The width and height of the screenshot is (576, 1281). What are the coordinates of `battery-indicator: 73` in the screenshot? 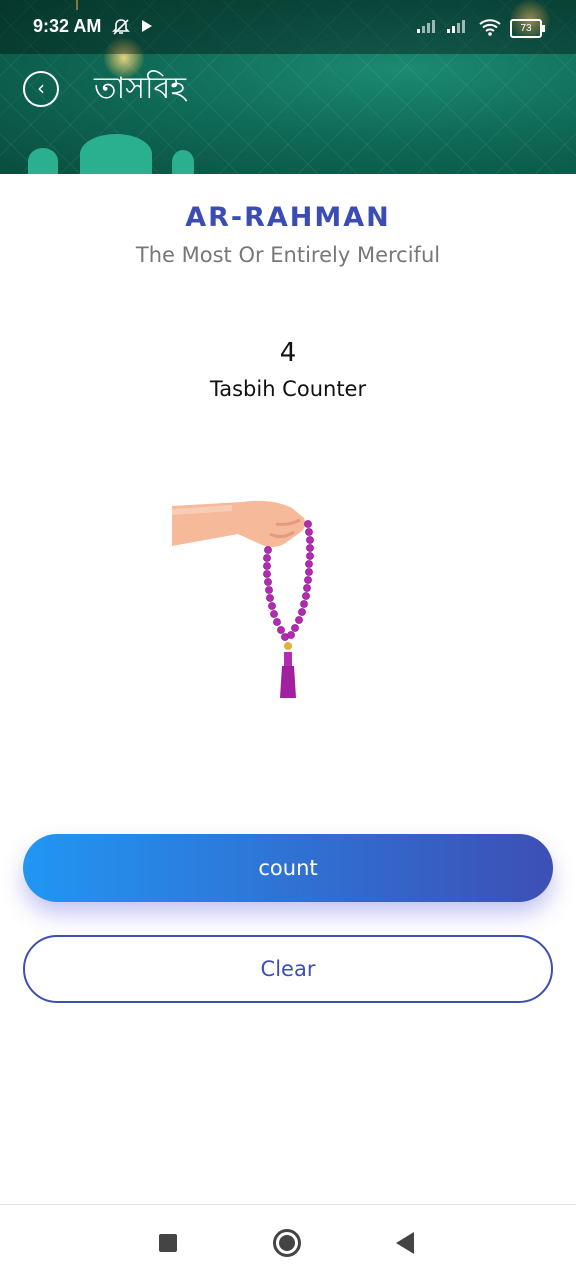 It's located at (527, 28).